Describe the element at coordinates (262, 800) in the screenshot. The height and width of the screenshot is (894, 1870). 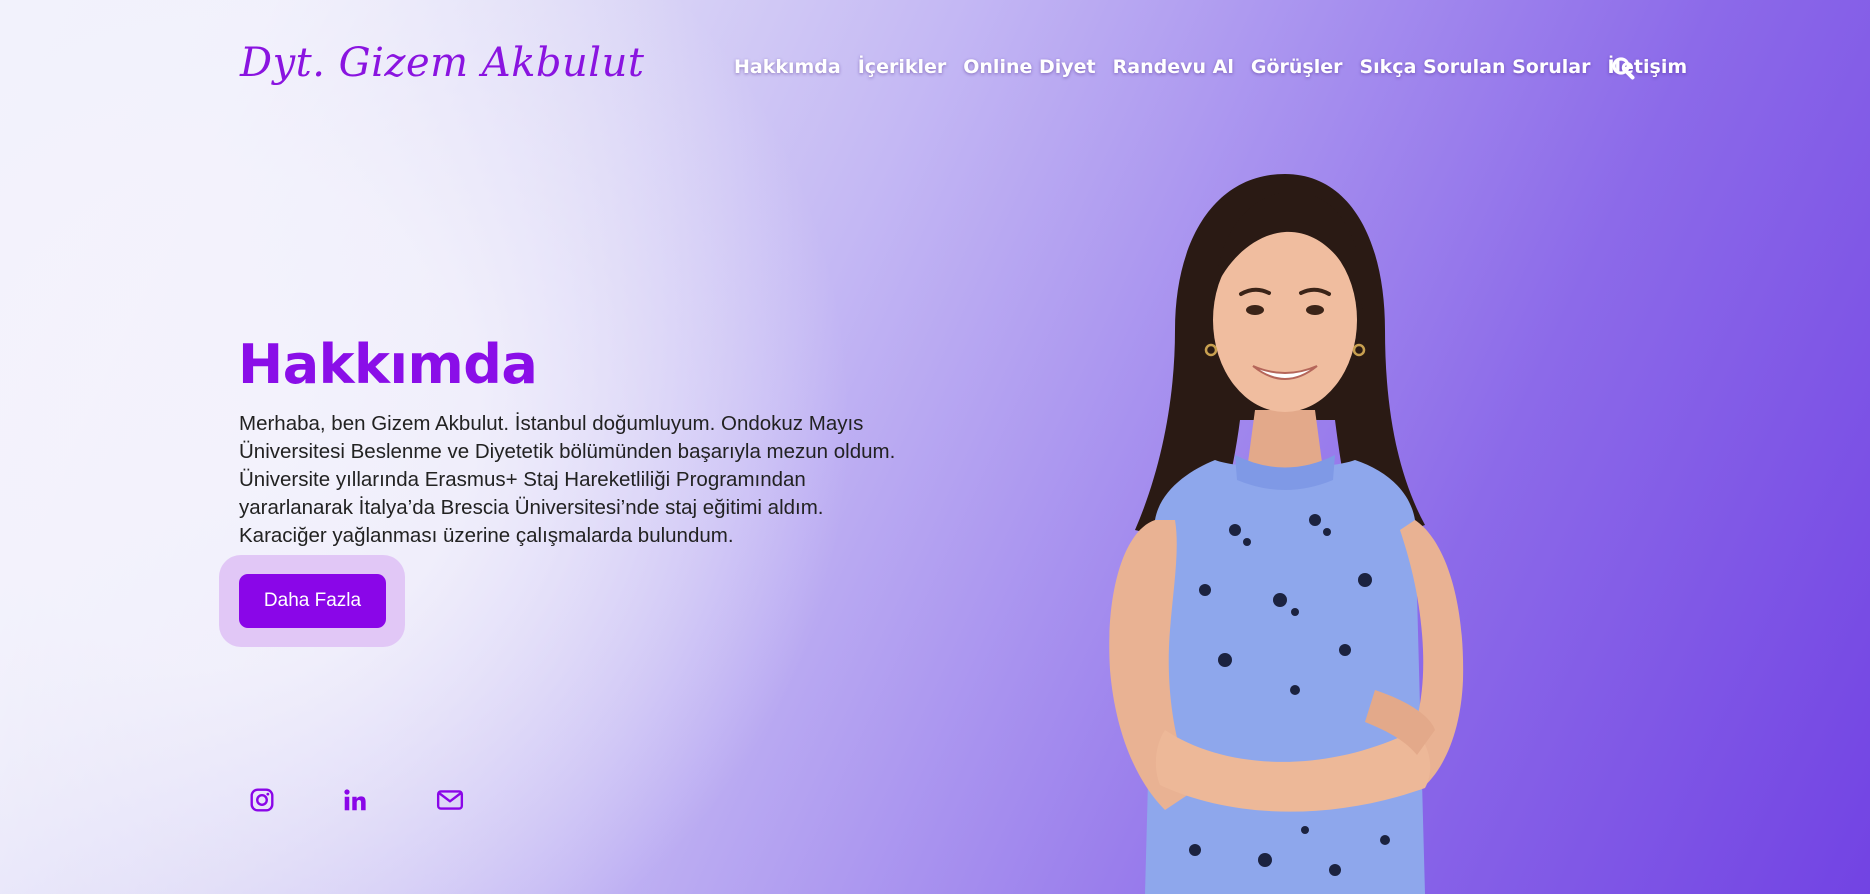
I see `instagram-icon` at that location.